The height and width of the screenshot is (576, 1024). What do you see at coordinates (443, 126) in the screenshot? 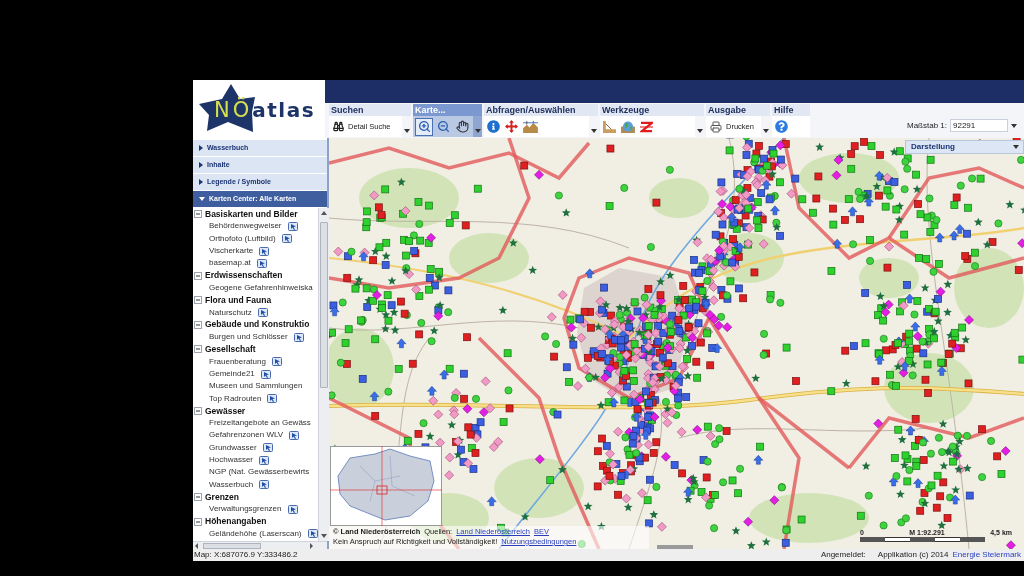
I see `zoom-out-icon` at bounding box center [443, 126].